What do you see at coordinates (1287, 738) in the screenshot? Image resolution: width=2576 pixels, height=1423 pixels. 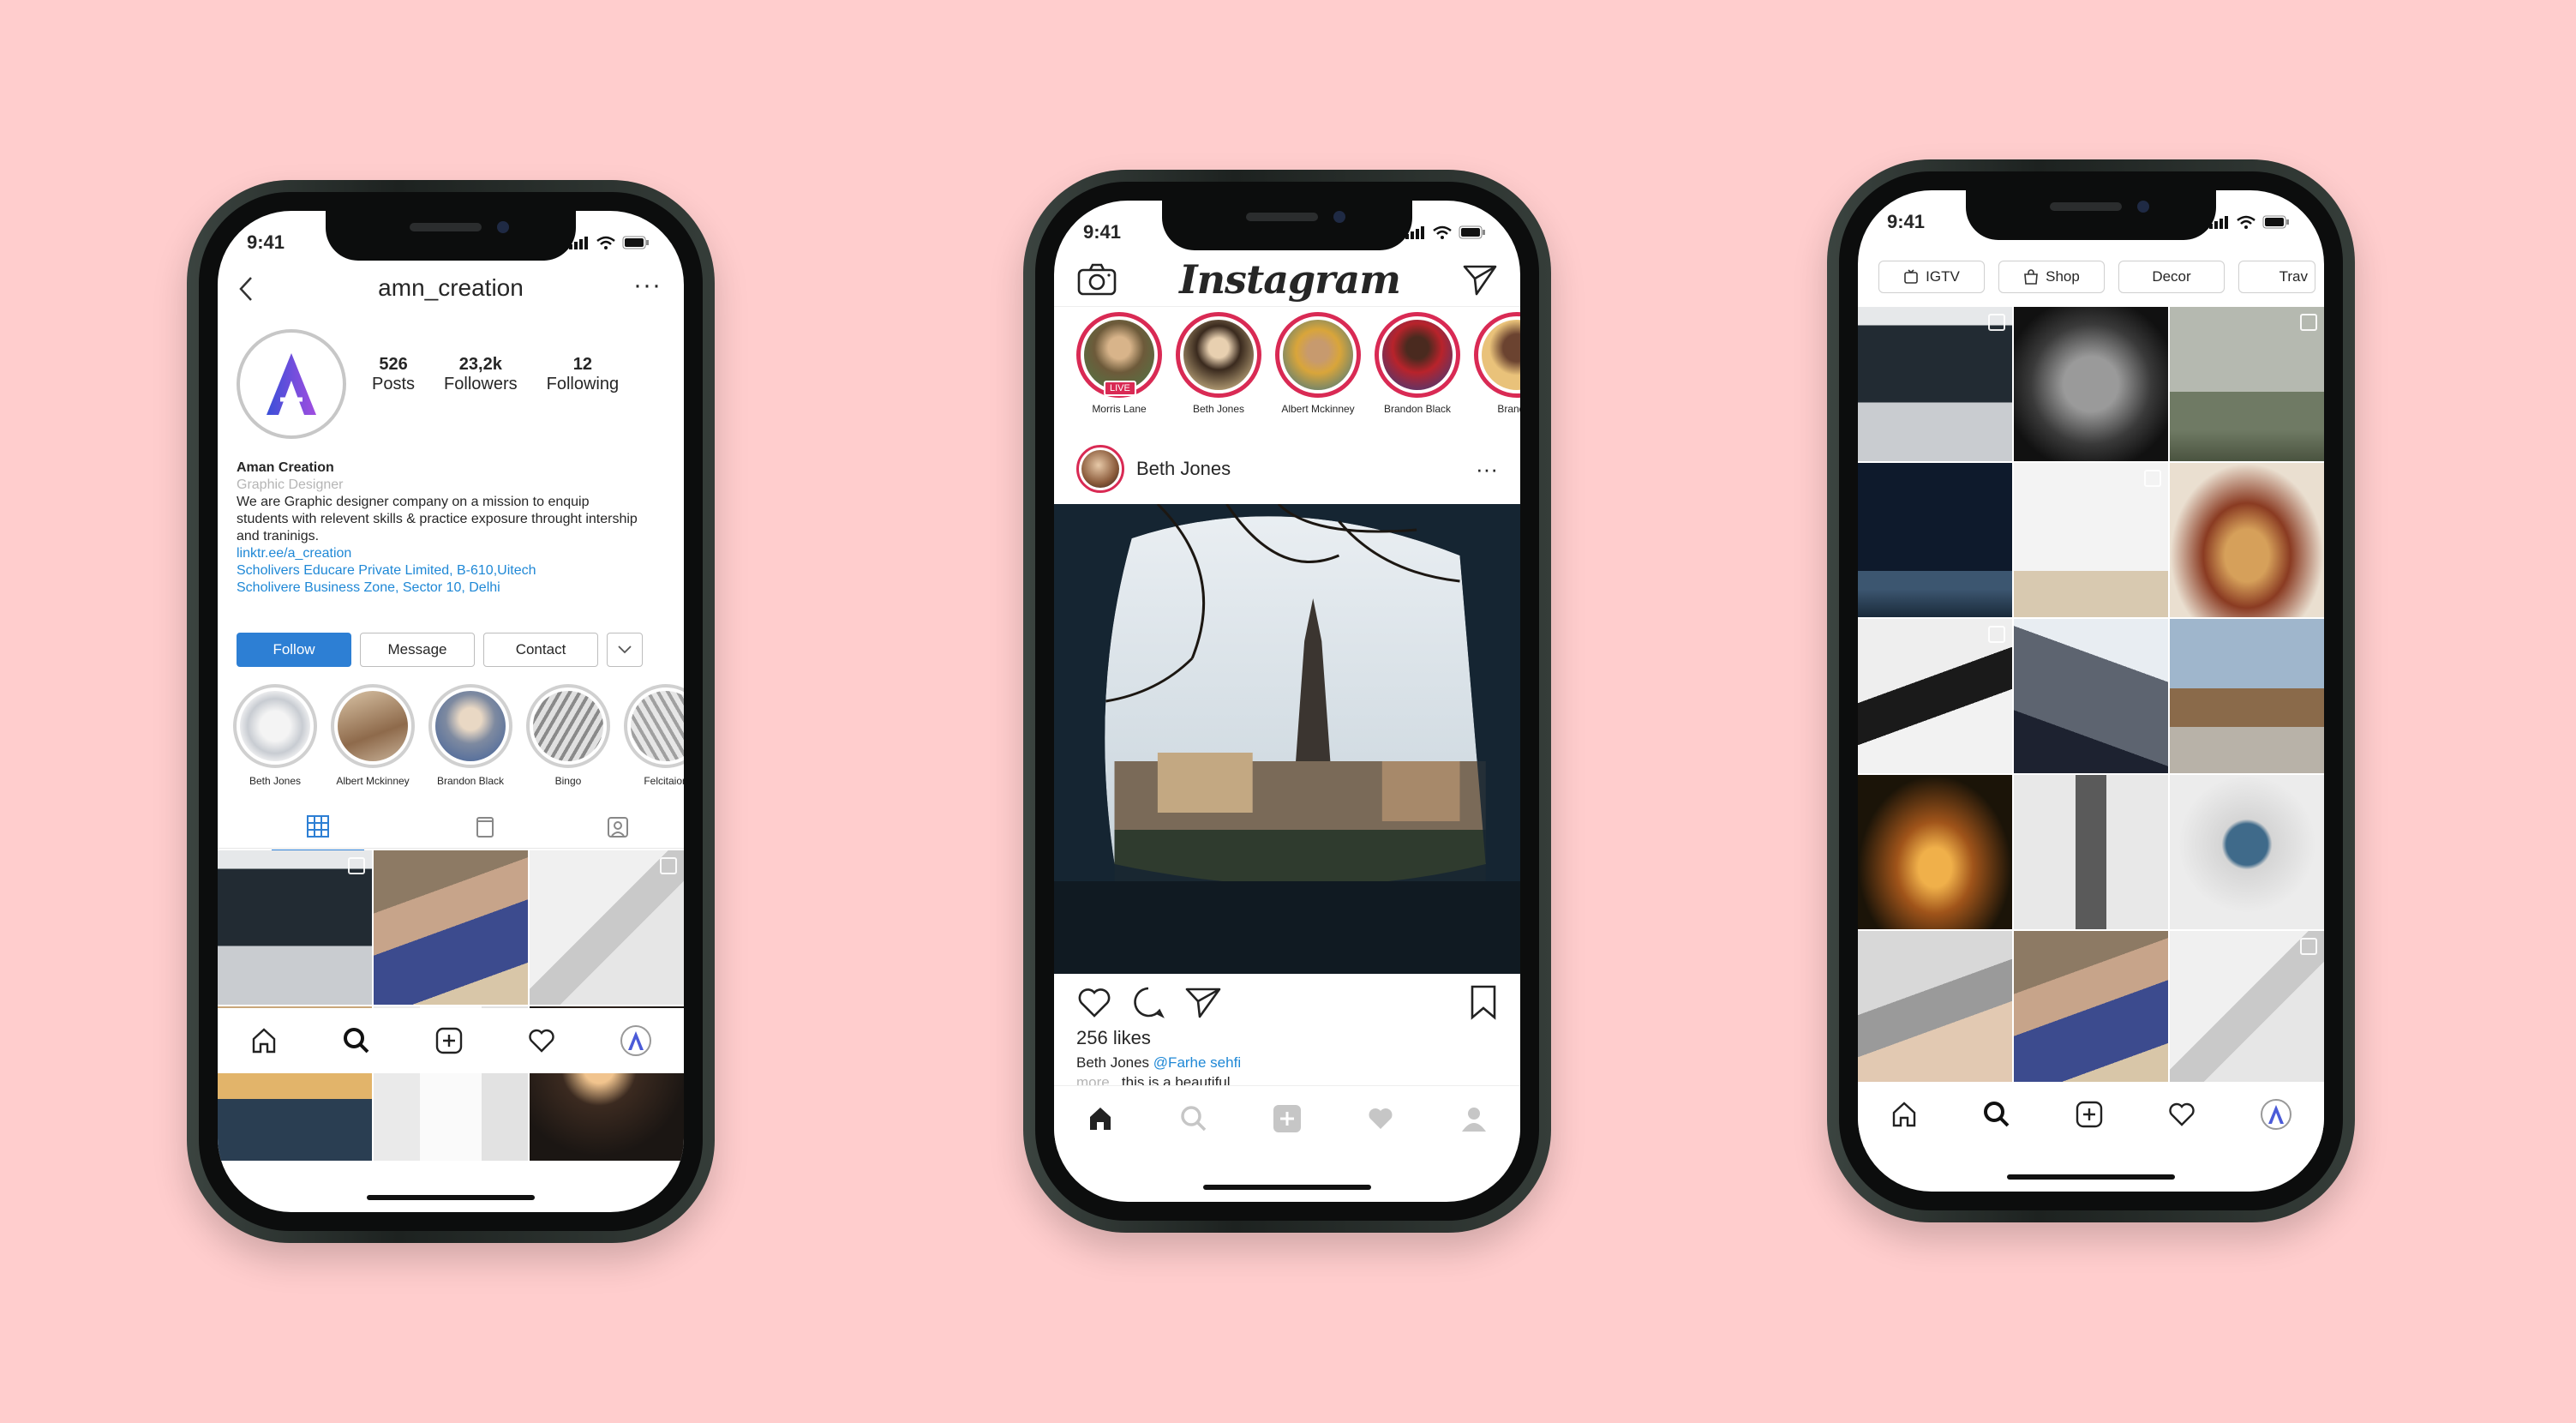 I see `post-image` at bounding box center [1287, 738].